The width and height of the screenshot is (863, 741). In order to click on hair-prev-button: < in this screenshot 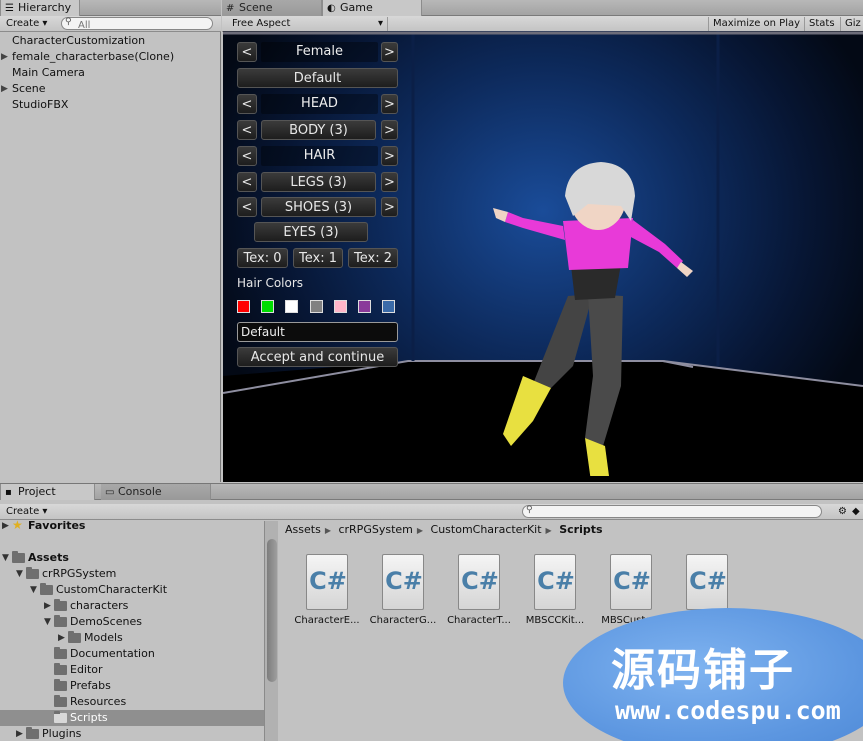, I will do `click(247, 156)`.